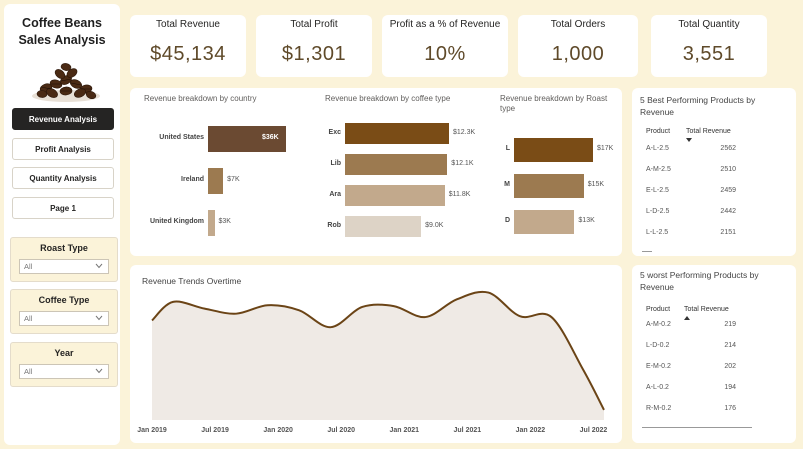 The height and width of the screenshot is (449, 803). Describe the element at coordinates (605, 148) in the screenshot. I see `bar-value-label: $17K` at that location.